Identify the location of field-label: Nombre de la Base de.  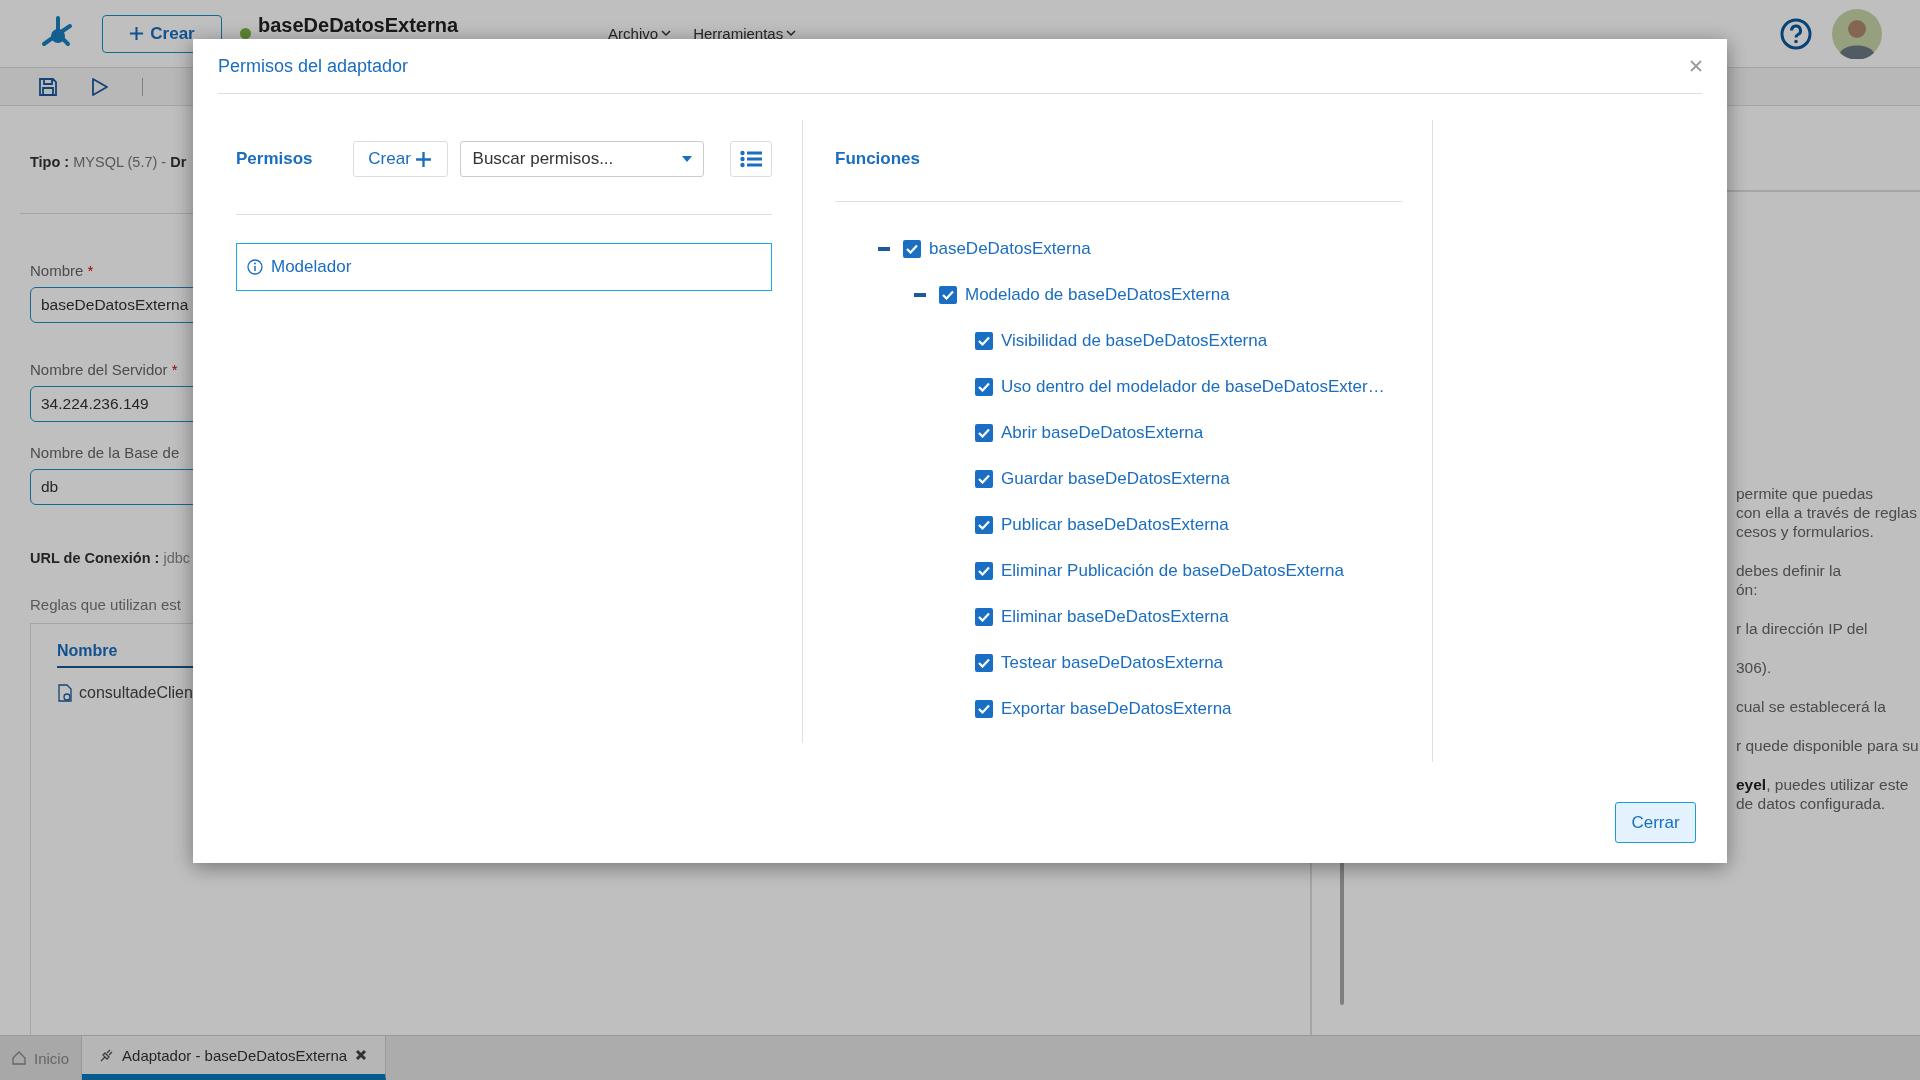
(105, 452).